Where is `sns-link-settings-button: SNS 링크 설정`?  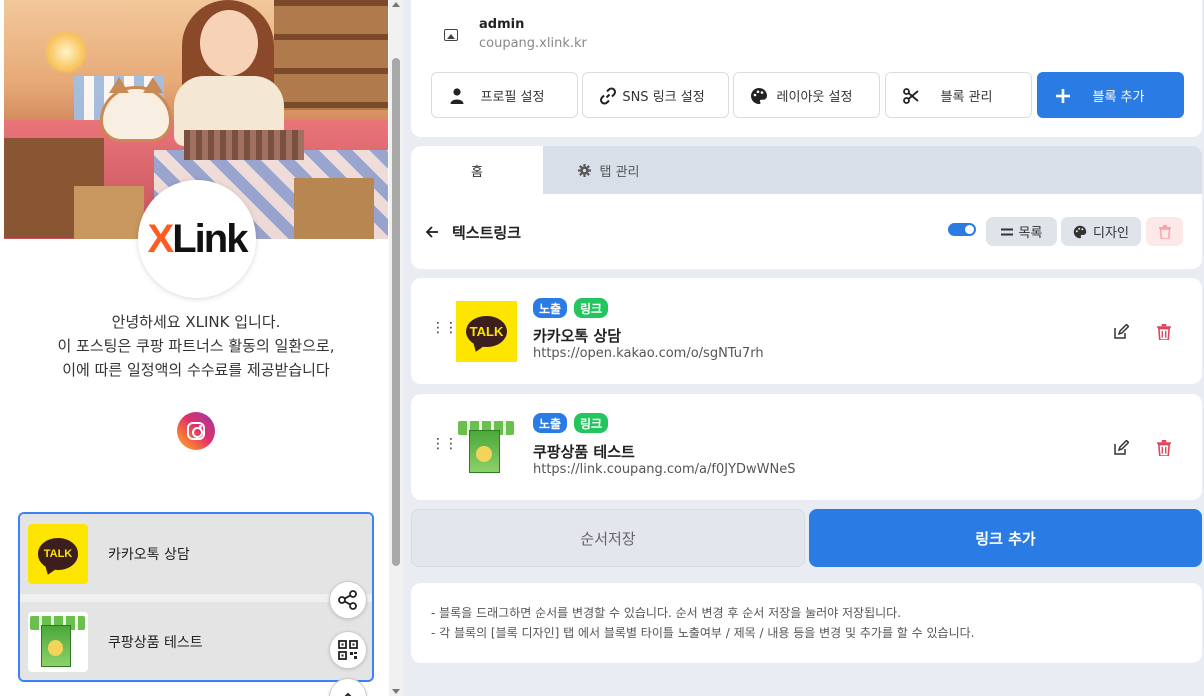
sns-link-settings-button: SNS 링크 설정 is located at coordinates (655, 95).